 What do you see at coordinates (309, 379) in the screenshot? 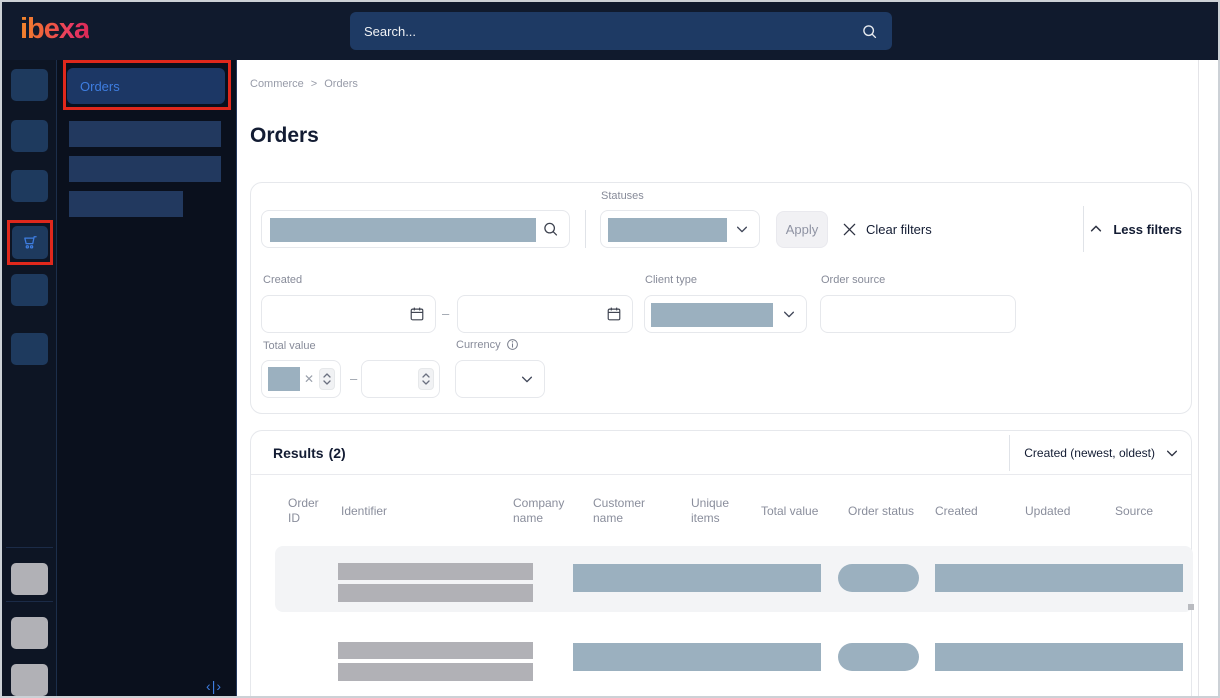
I see `clear-value-icon: ✕` at bounding box center [309, 379].